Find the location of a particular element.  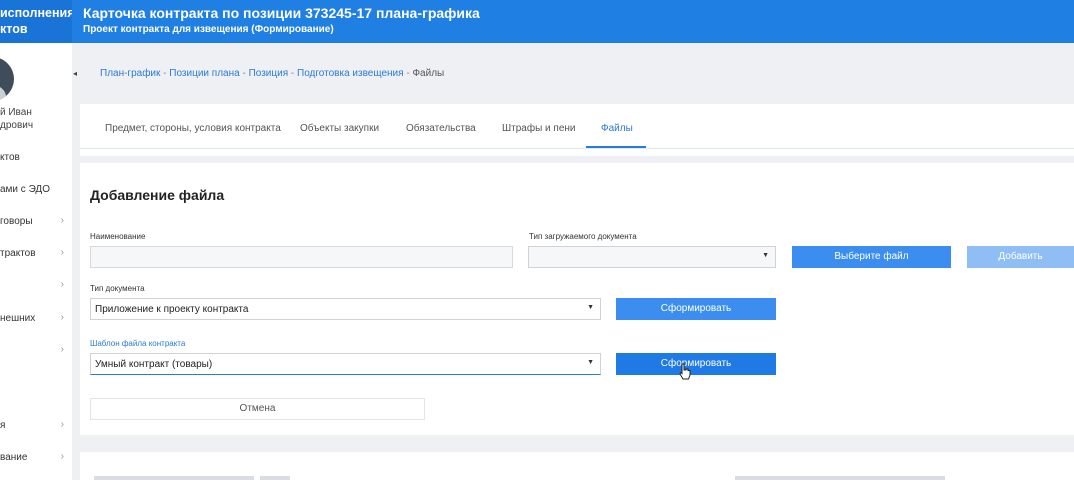

sidebar-item-contracts: ктов is located at coordinates (36, 158).